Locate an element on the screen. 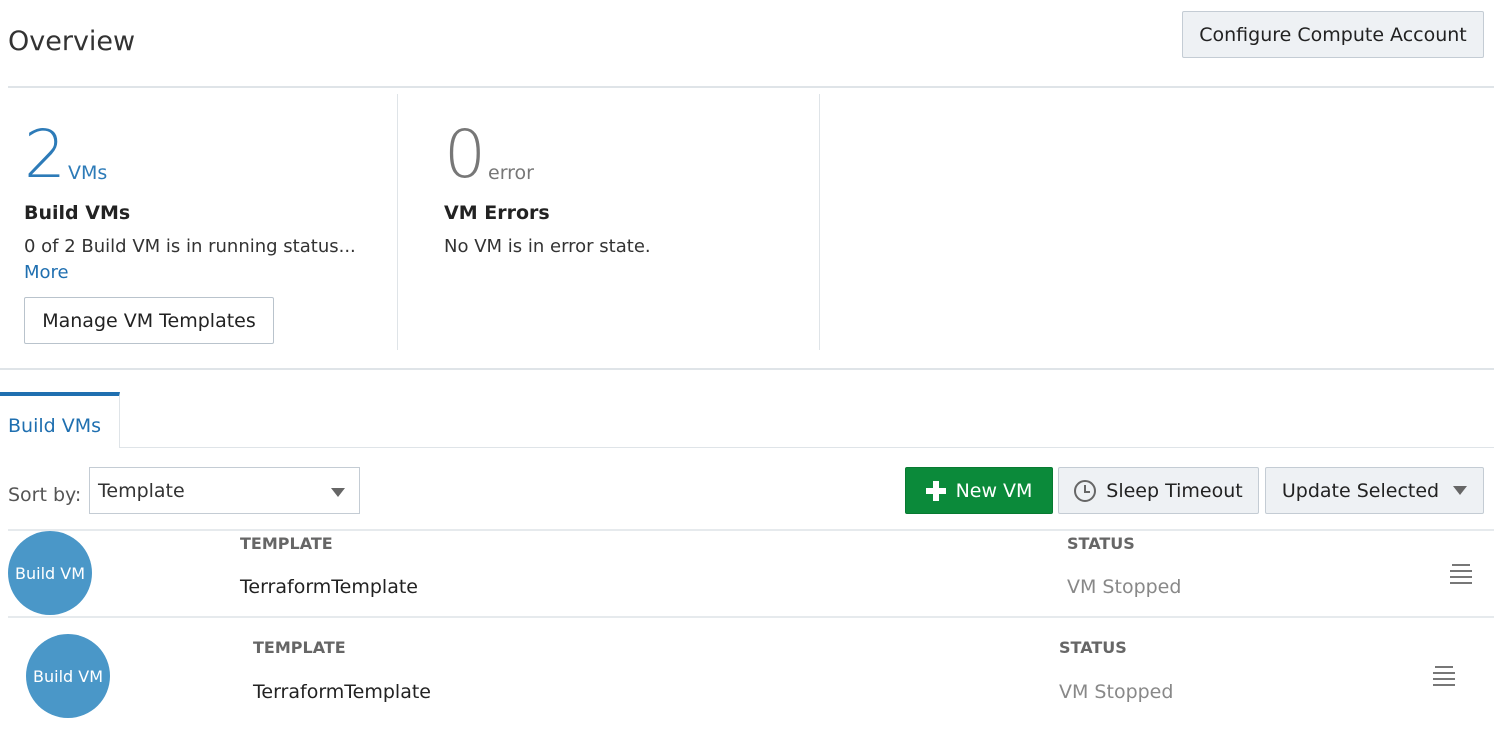 This screenshot has width=1494, height=729. tab-build-vms: Build VMs is located at coordinates (60, 420).